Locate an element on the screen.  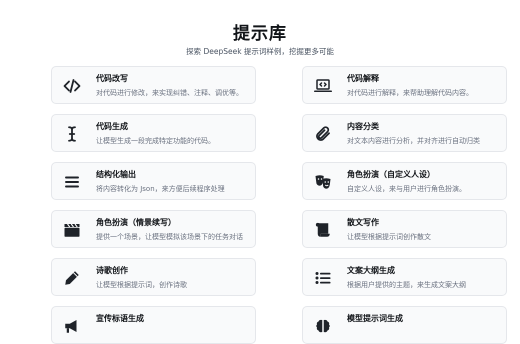
prompt-card-roleplay-persona: 角色扮演（自定义人设） 自定义人设，来与用户进行角色扮演。 is located at coordinates (404, 181).